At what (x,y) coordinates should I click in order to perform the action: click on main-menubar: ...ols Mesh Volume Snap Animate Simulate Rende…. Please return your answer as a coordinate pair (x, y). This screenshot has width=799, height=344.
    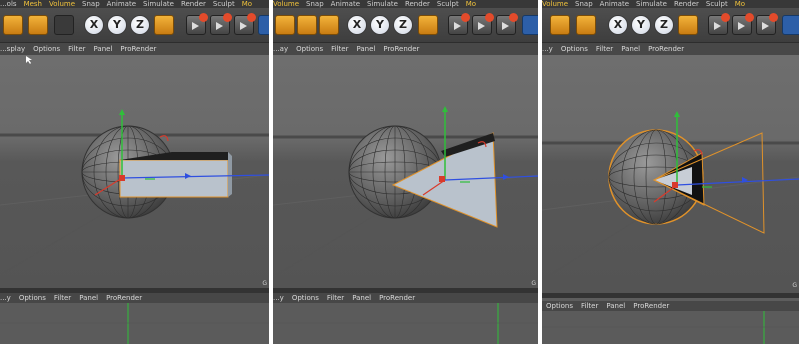
    Looking at the image, I should click on (134, 4).